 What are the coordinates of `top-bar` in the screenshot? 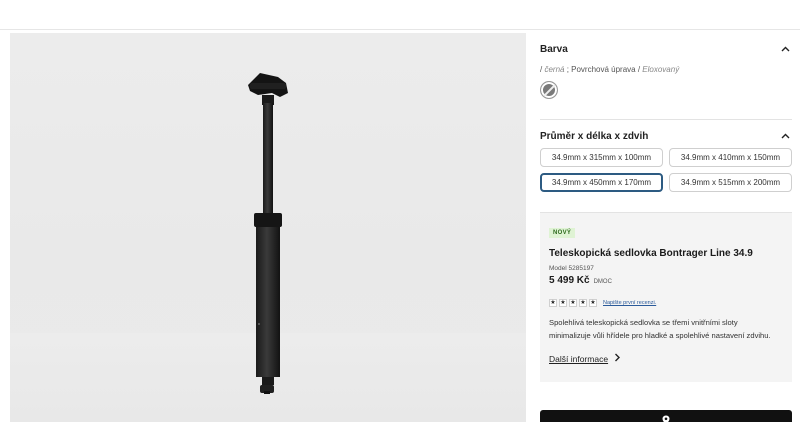 It's located at (400, 15).